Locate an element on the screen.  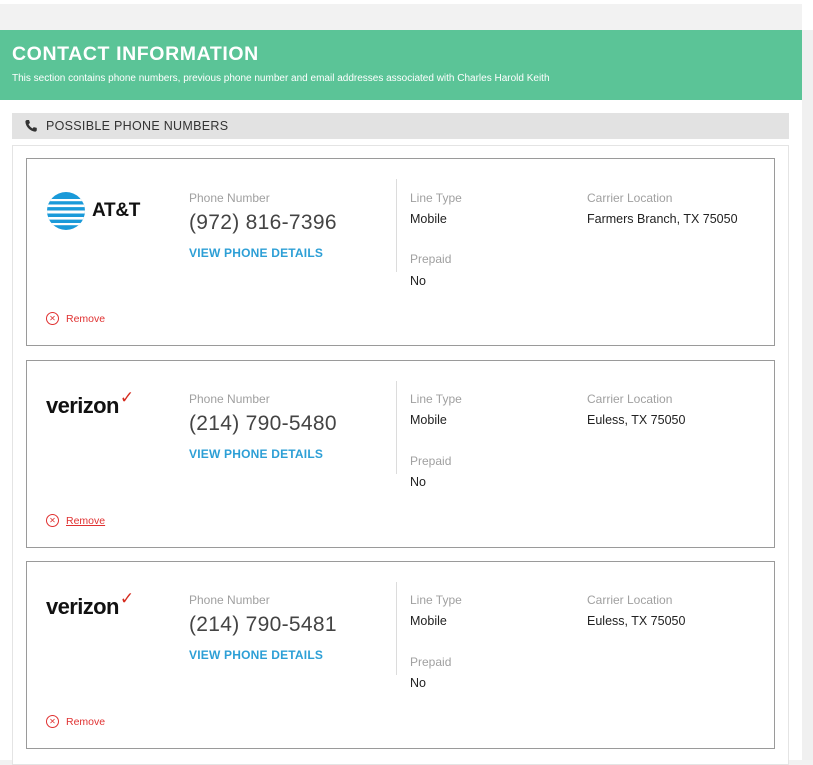
contact-information-title: CONTACT INFORMATION is located at coordinates (135, 54).